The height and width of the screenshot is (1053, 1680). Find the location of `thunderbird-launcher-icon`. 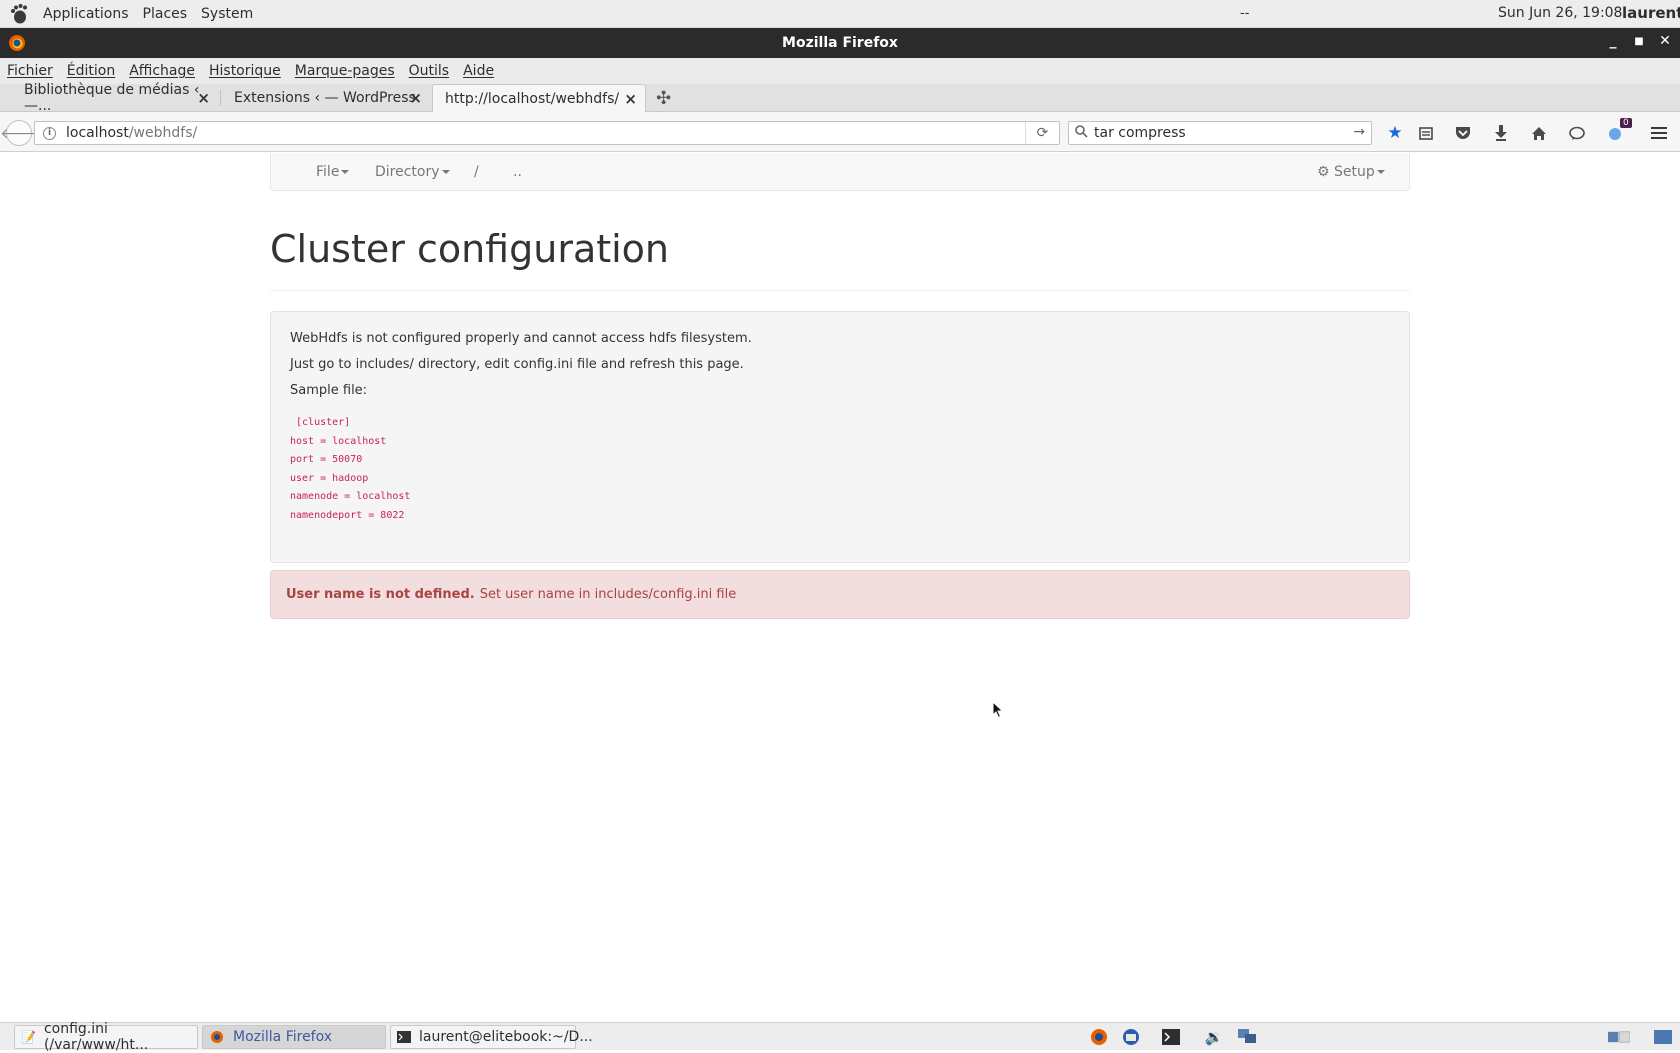

thunderbird-launcher-icon is located at coordinates (1131, 1037).